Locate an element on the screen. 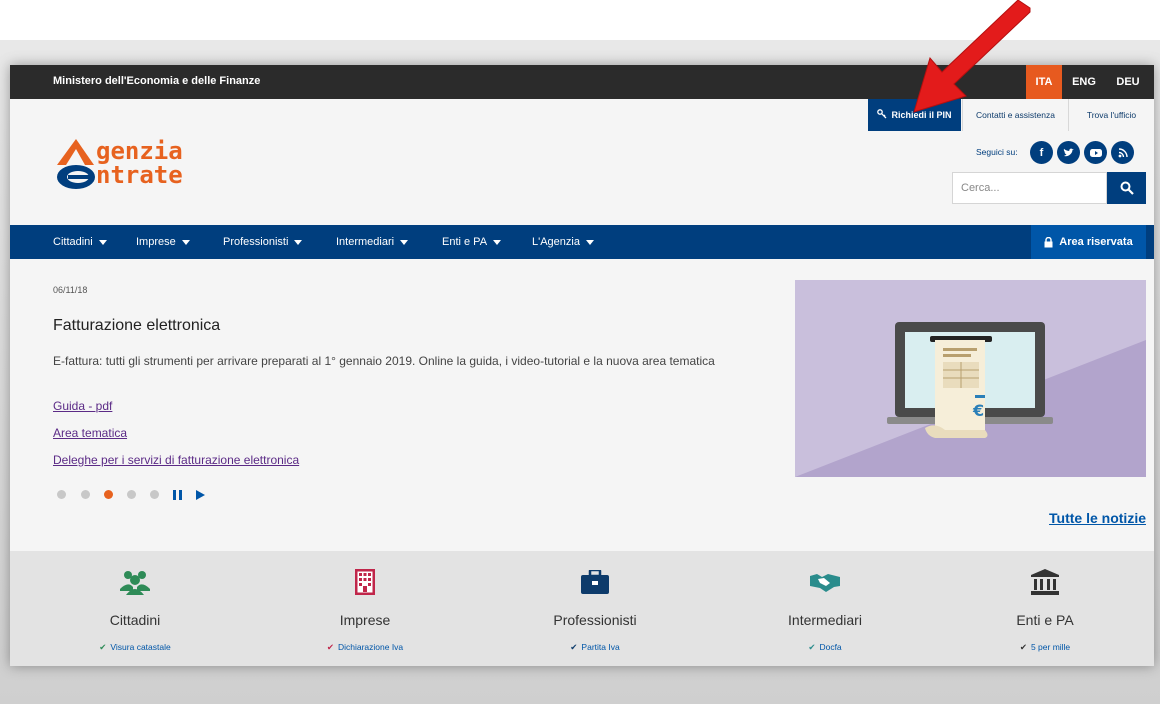  category-sublabel: 5 per mille is located at coordinates (1050, 647).